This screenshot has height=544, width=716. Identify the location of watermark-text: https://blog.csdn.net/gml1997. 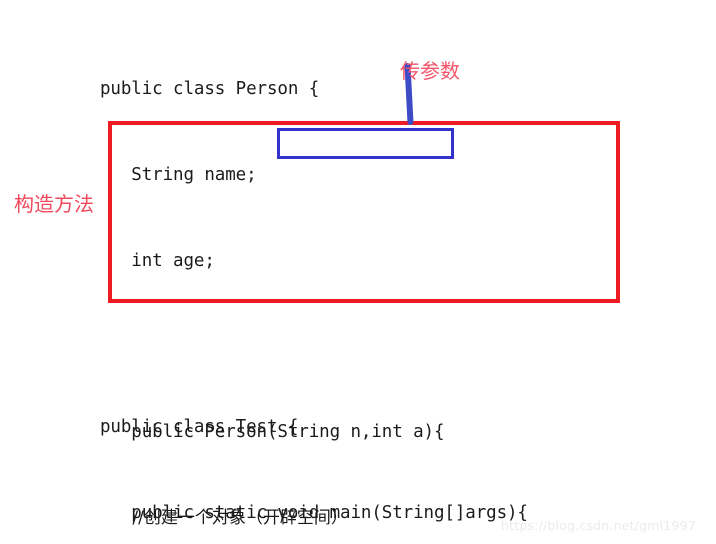
(598, 525).